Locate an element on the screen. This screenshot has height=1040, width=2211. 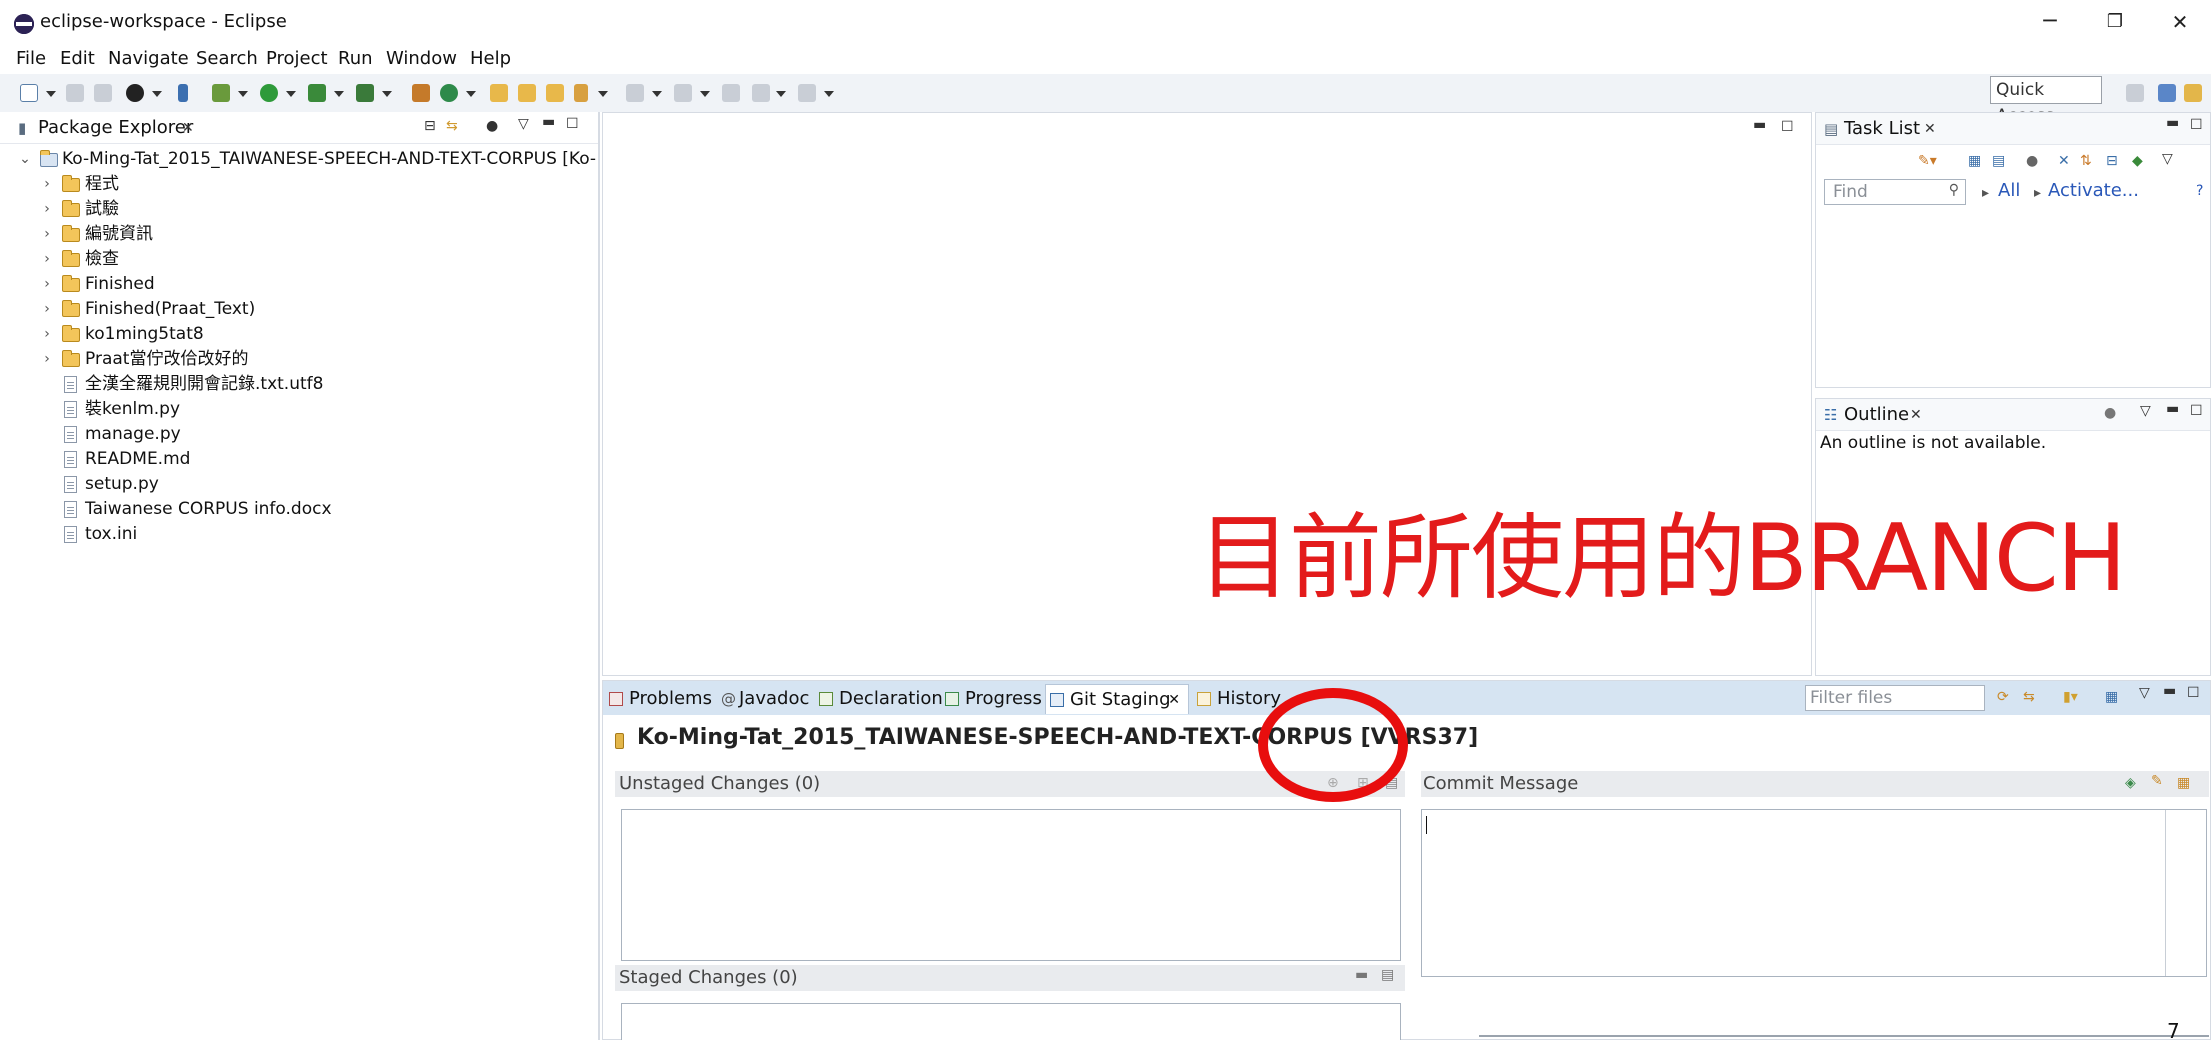
commit-icon: ▮▾ is located at coordinates (2070, 697).